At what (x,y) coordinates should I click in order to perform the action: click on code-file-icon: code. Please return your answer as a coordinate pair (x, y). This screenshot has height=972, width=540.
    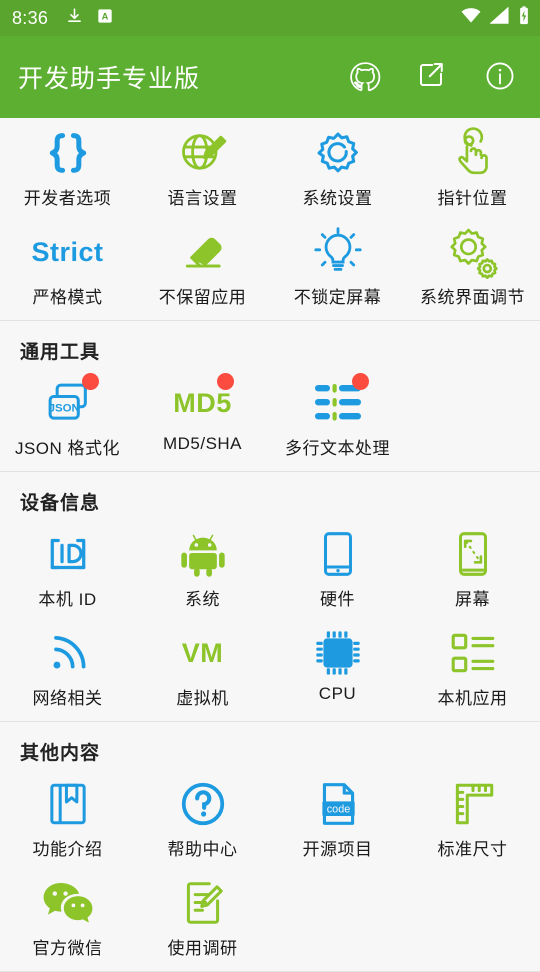
    Looking at the image, I should click on (338, 804).